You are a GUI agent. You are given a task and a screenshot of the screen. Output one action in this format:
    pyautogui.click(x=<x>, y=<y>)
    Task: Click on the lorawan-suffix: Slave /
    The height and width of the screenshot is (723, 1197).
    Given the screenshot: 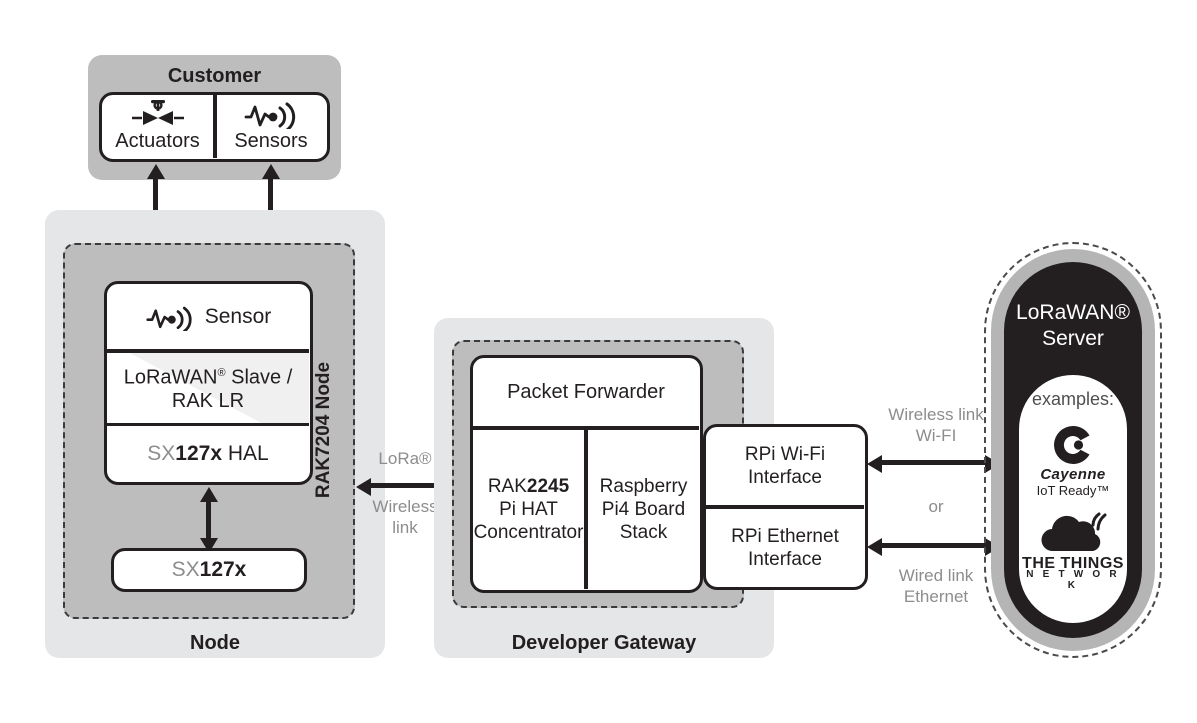 What is the action you would take?
    pyautogui.click(x=259, y=377)
    